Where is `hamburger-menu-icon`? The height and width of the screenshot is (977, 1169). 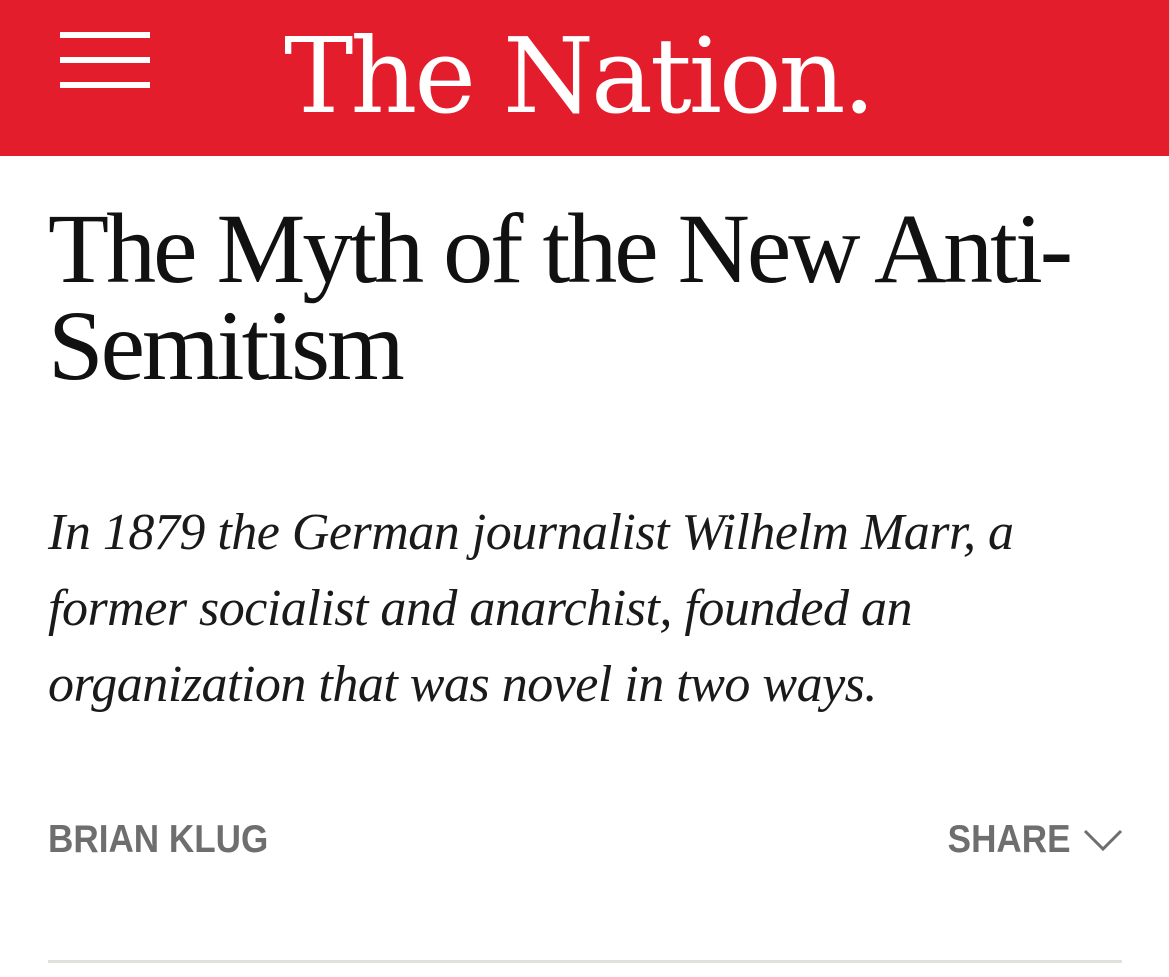
hamburger-menu-icon is located at coordinates (105, 35).